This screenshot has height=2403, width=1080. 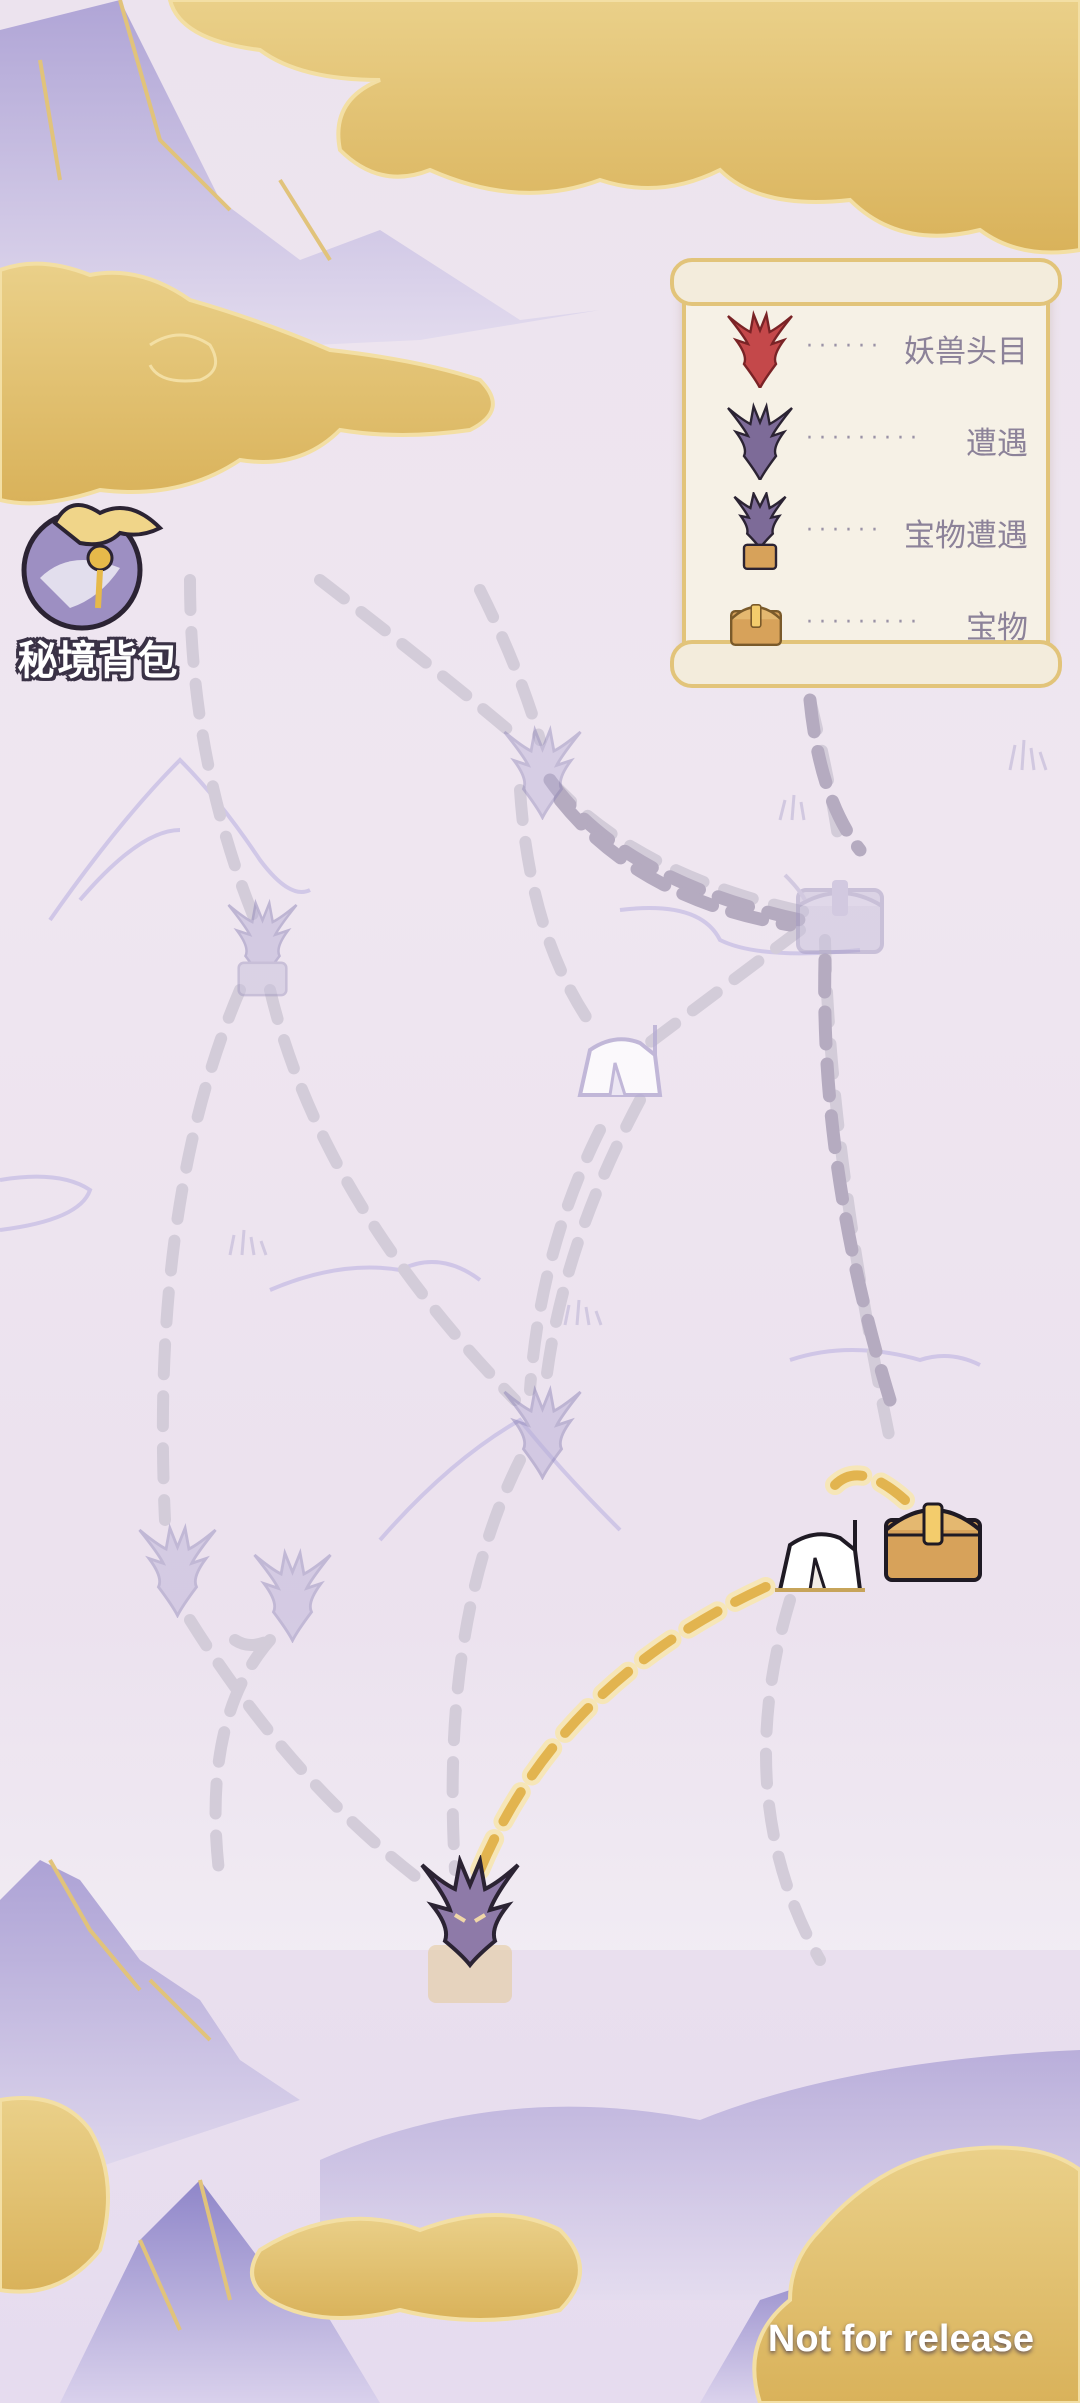 What do you see at coordinates (866, 282) in the screenshot?
I see `legend-scroll-top` at bounding box center [866, 282].